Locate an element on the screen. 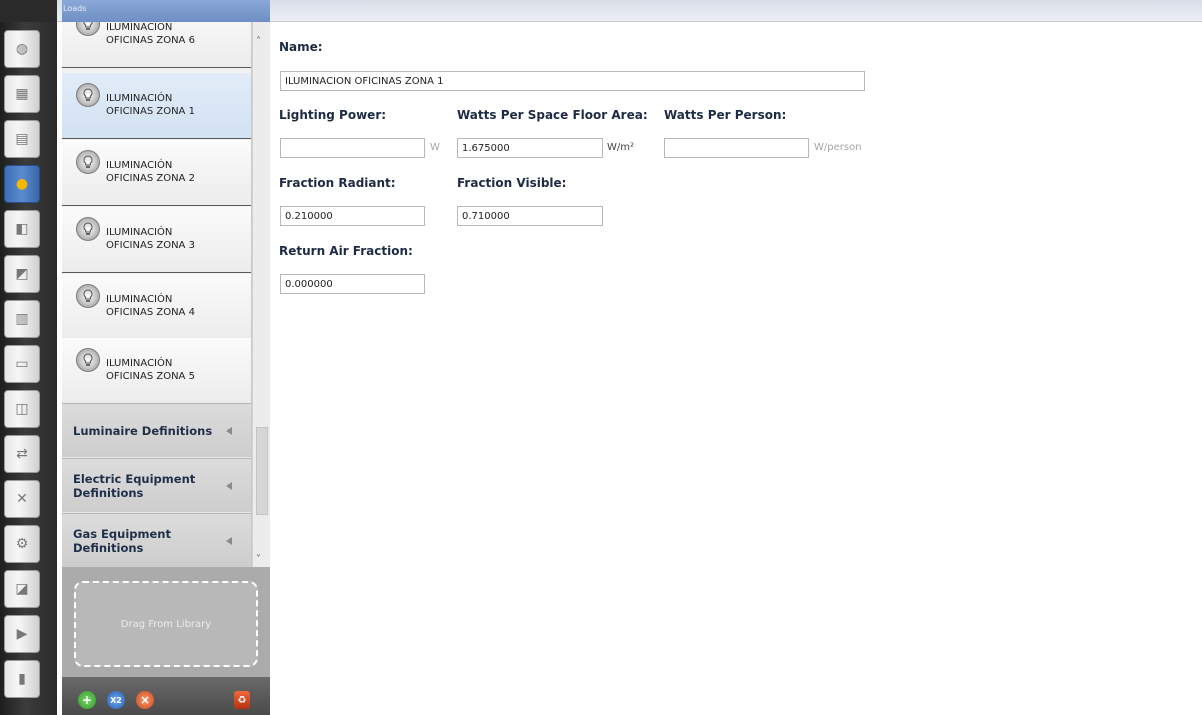 The image size is (1202, 715). lighting-power-unit: W is located at coordinates (435, 147).